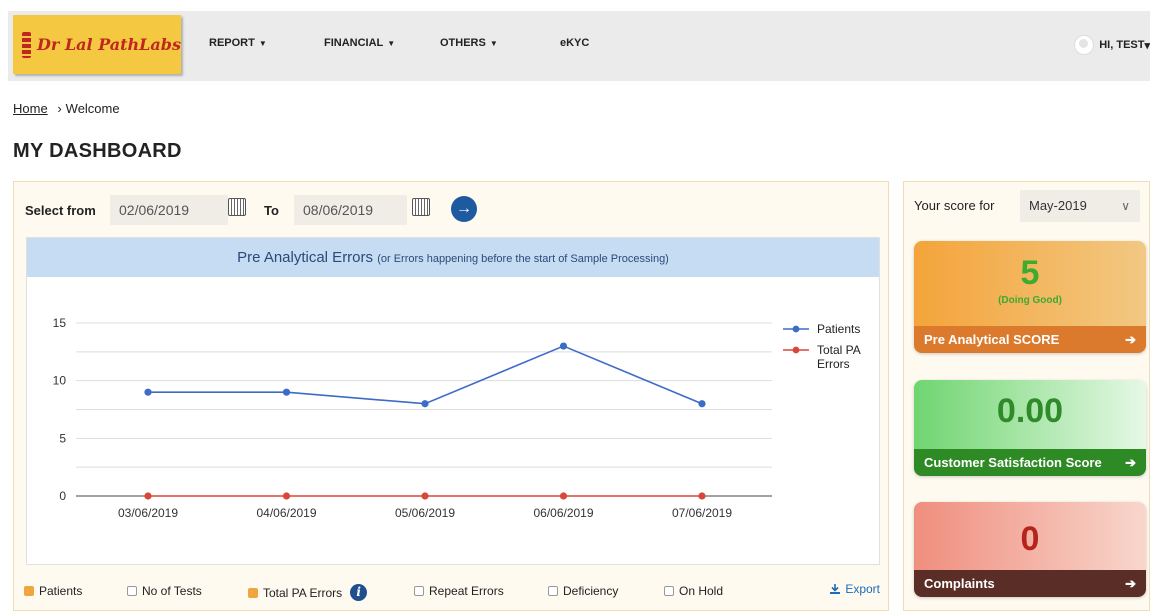  What do you see at coordinates (425, 375) in the screenshot?
I see `series-line` at bounding box center [425, 375].